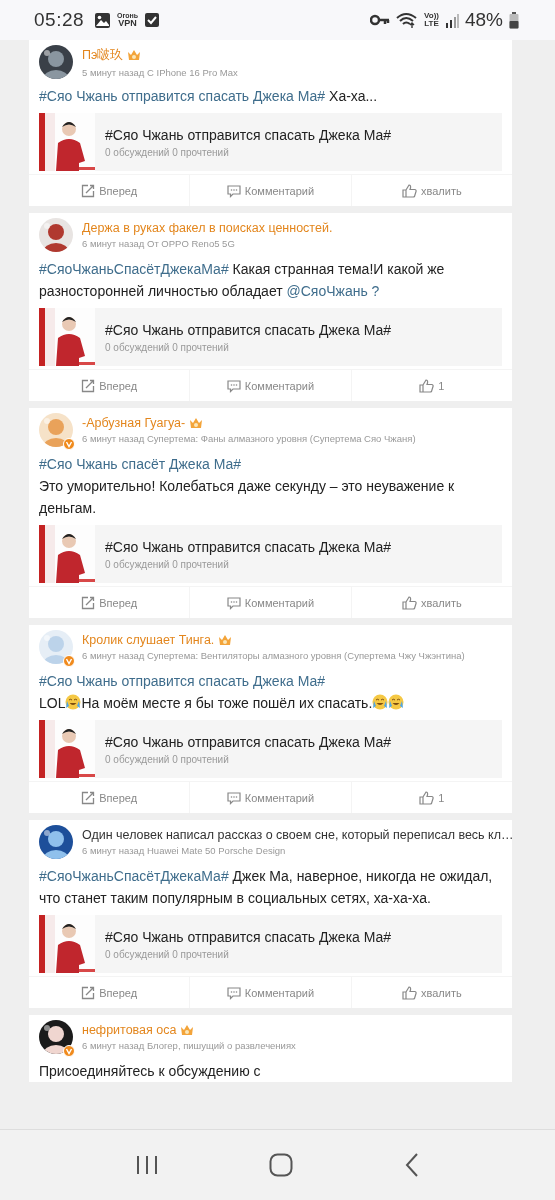  Describe the element at coordinates (483, 20) in the screenshot. I see `battery-percent: 48%` at that location.